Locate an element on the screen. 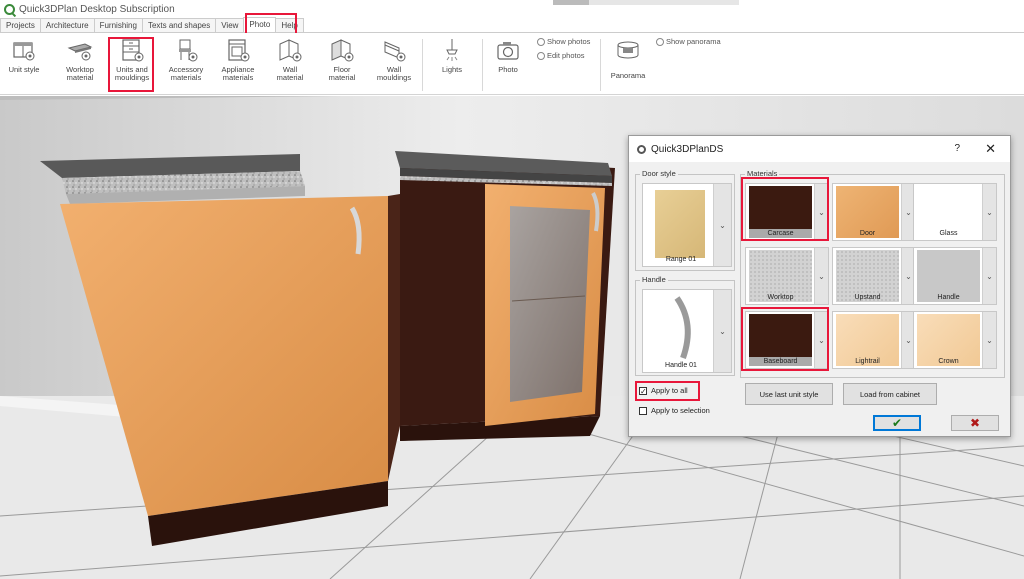  edit-photos-radio: Edit photos is located at coordinates (561, 55).